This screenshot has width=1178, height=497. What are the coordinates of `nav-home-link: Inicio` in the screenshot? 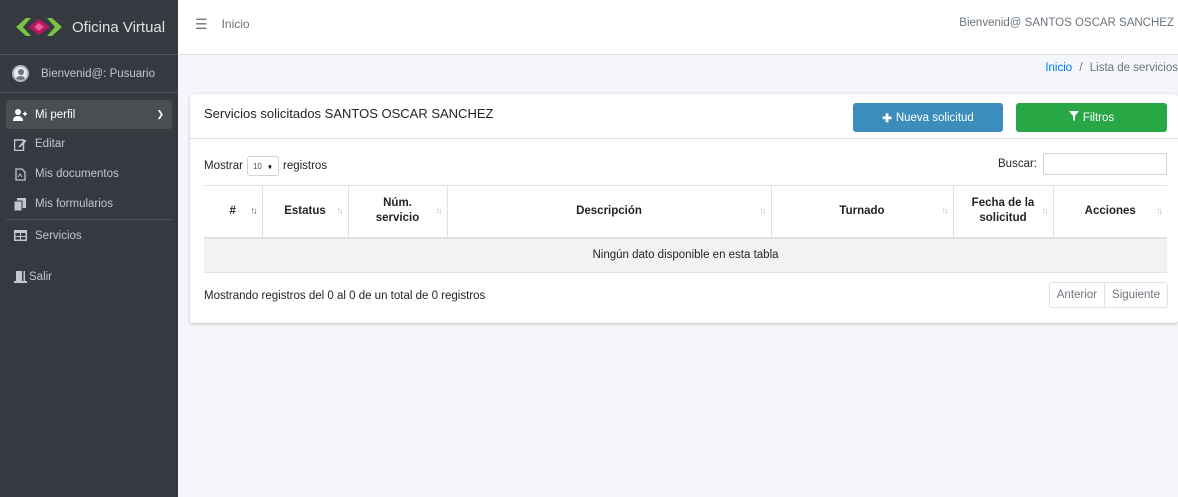 It's located at (236, 24).